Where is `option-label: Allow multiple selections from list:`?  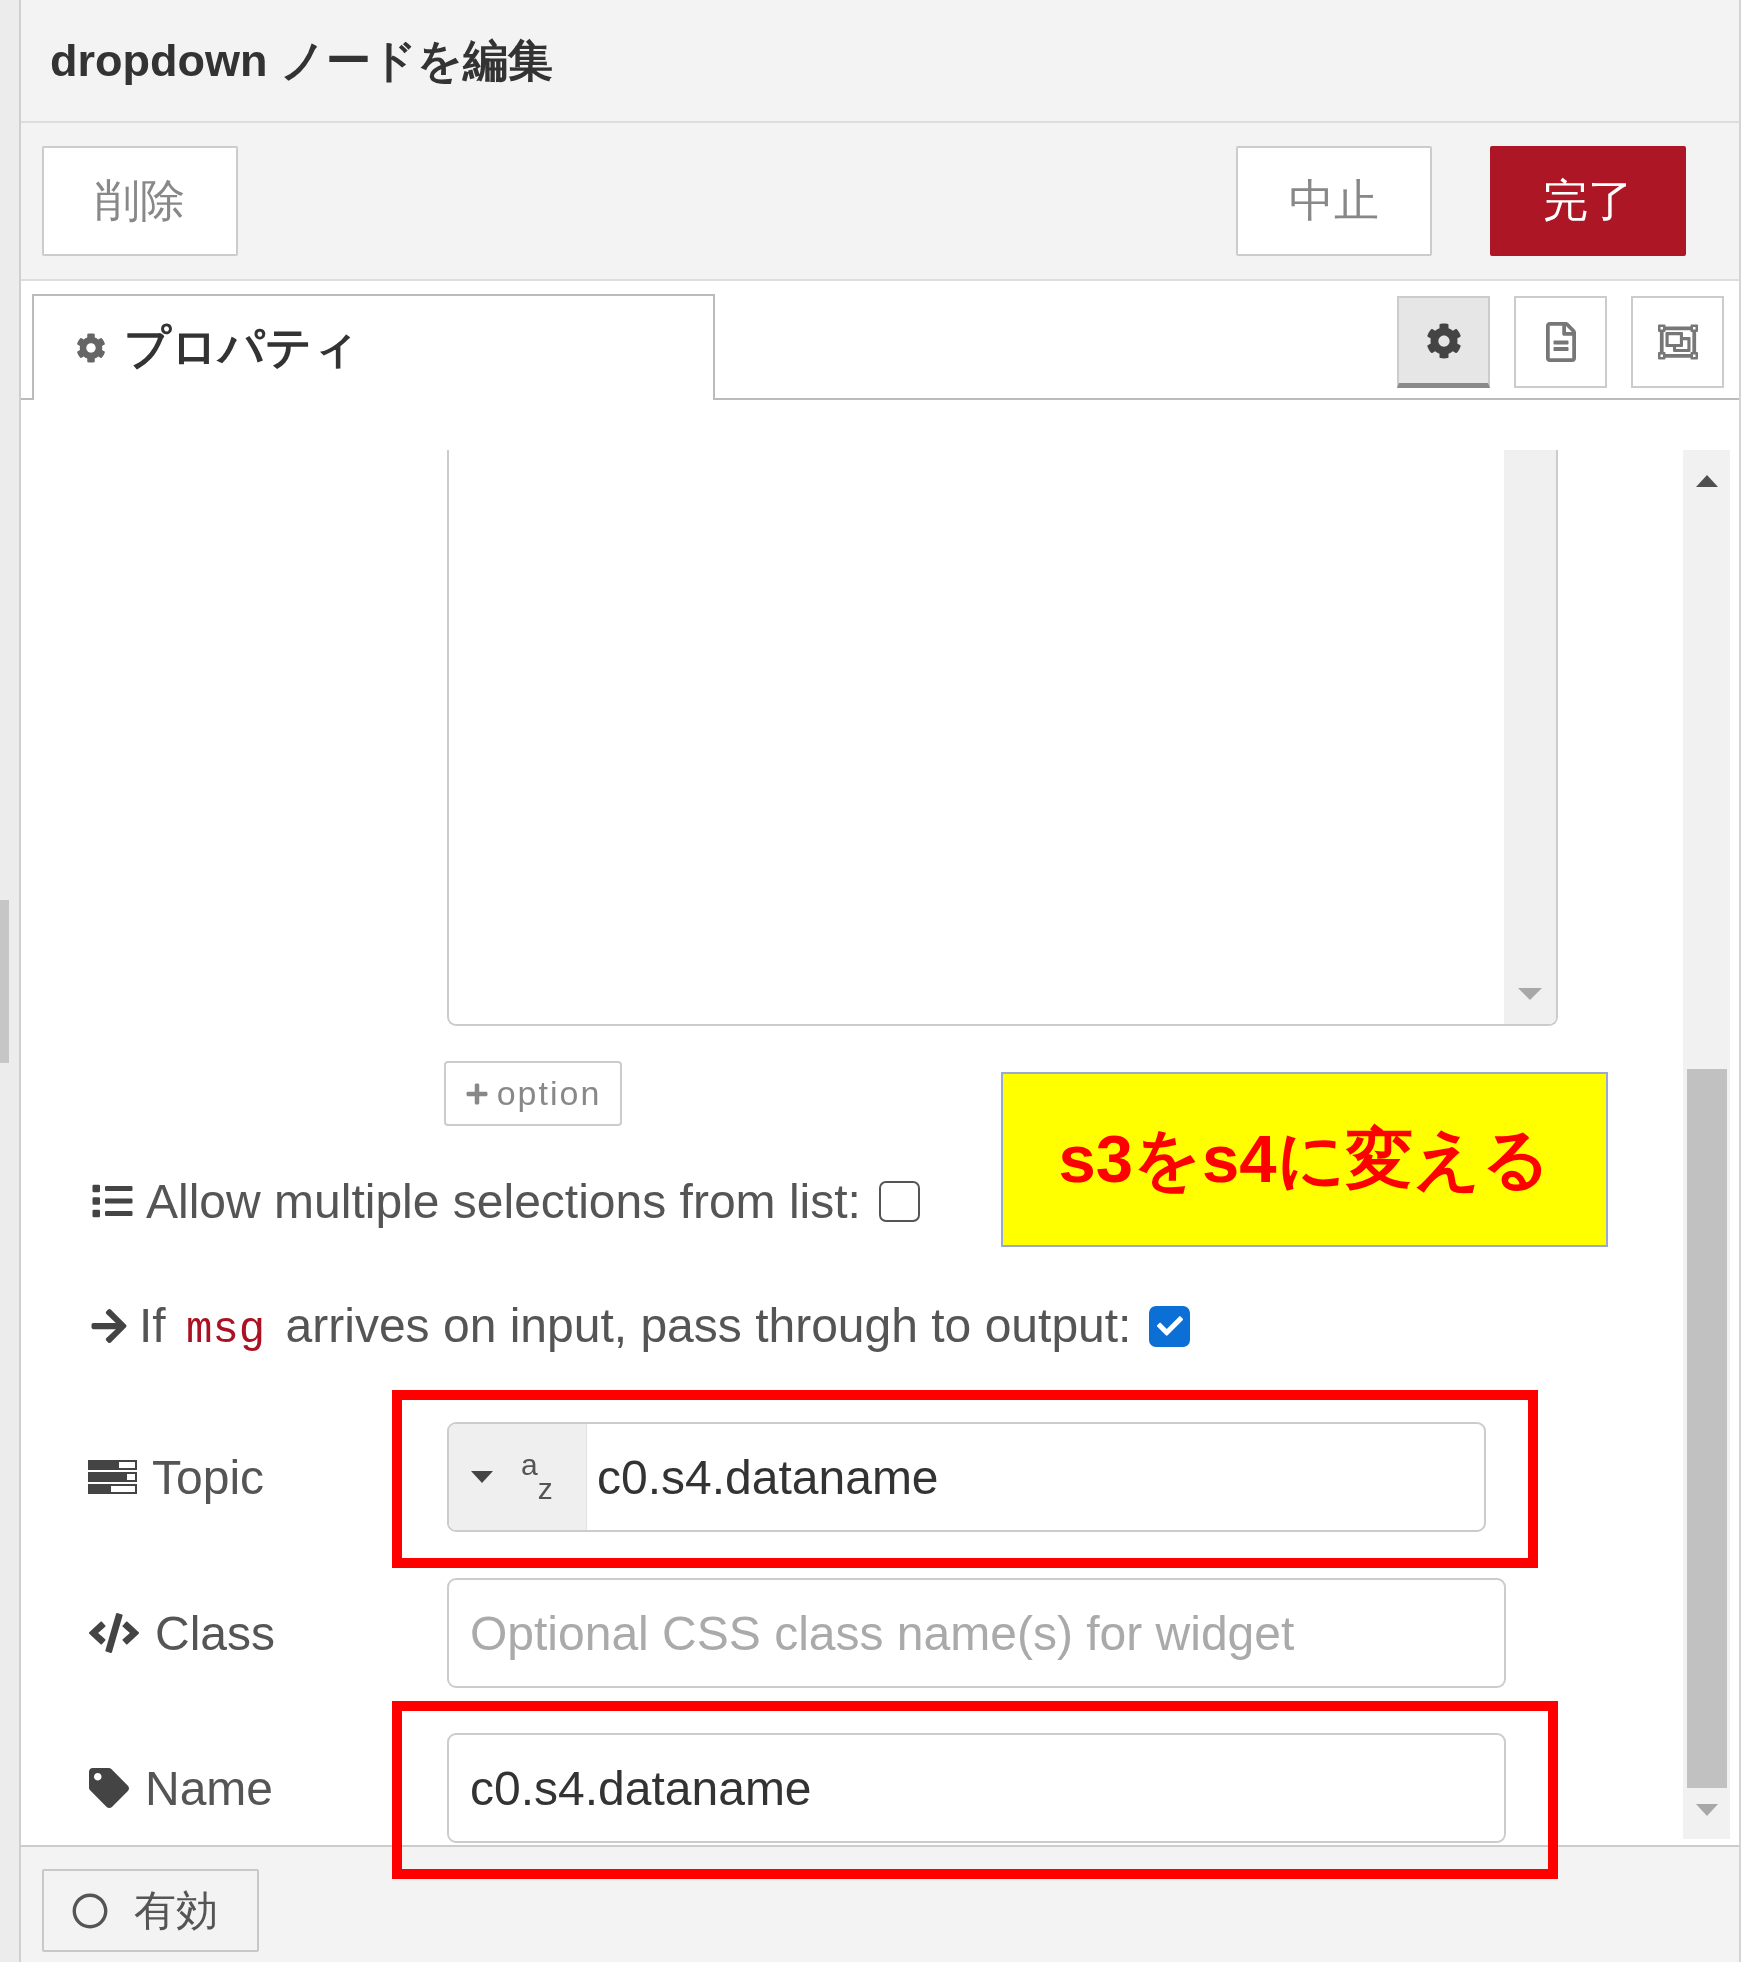 option-label: Allow multiple selections from list: is located at coordinates (503, 1201).